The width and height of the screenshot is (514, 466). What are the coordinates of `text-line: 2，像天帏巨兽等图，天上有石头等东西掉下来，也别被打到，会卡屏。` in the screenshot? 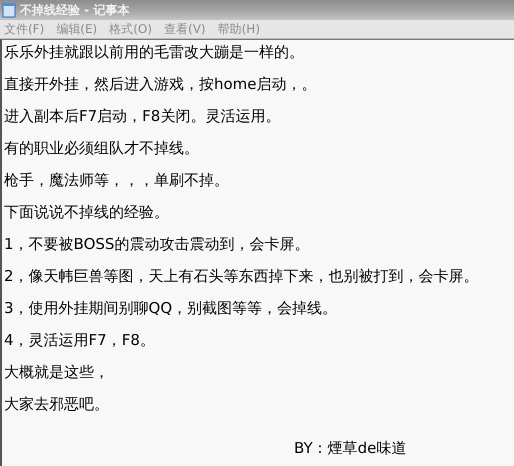 It's located at (242, 276).